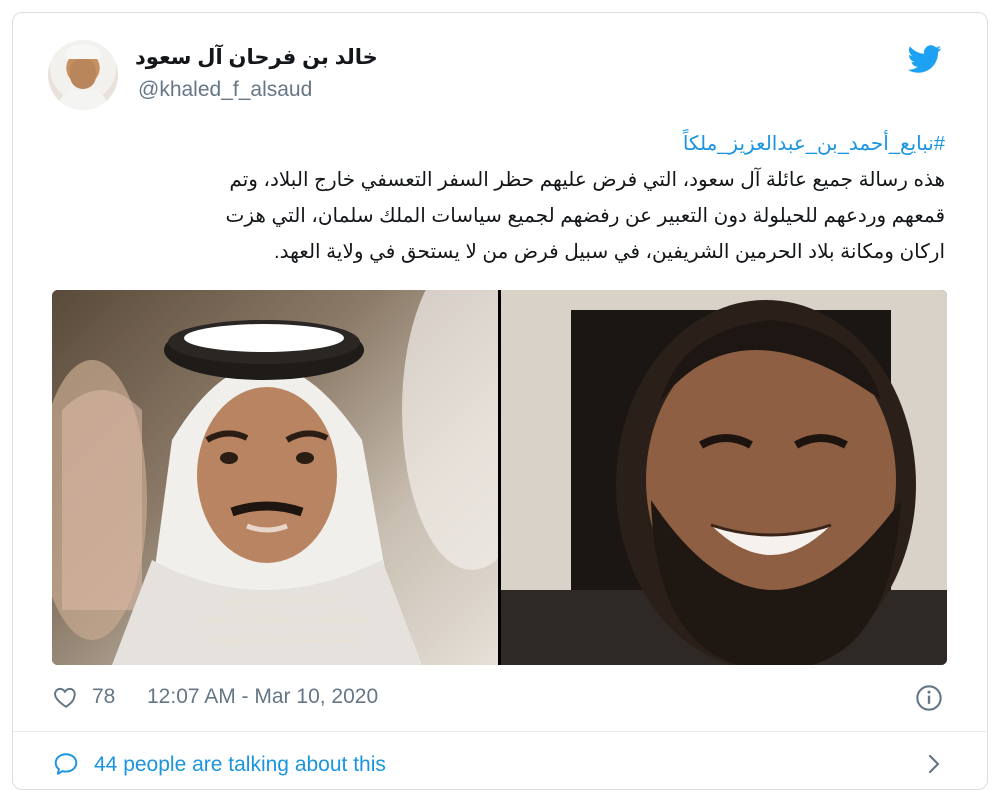 This screenshot has height=803, width=1003. I want to click on comment-bubble-icon, so click(66, 764).